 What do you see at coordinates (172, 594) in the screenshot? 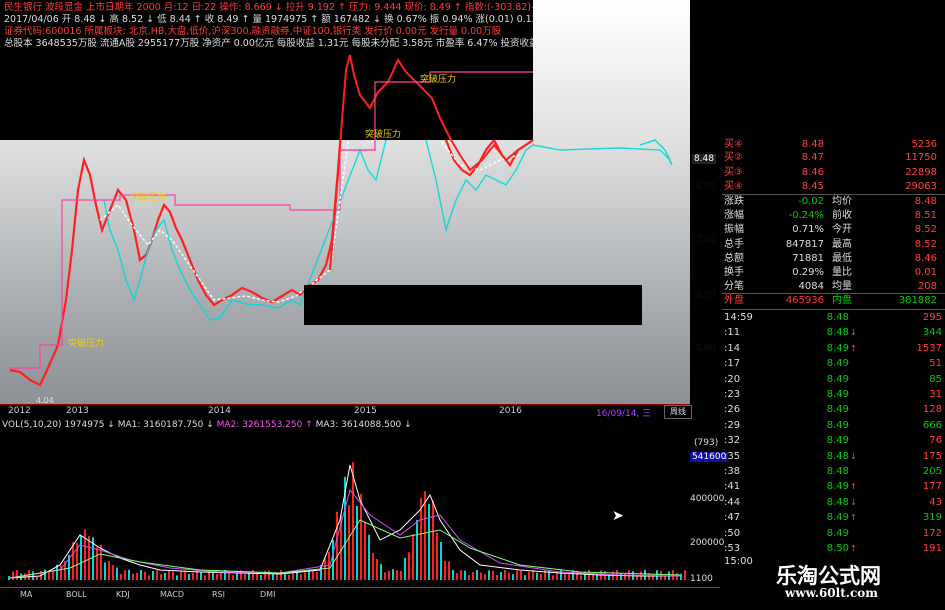
I see `tab-macd: MACD` at bounding box center [172, 594].